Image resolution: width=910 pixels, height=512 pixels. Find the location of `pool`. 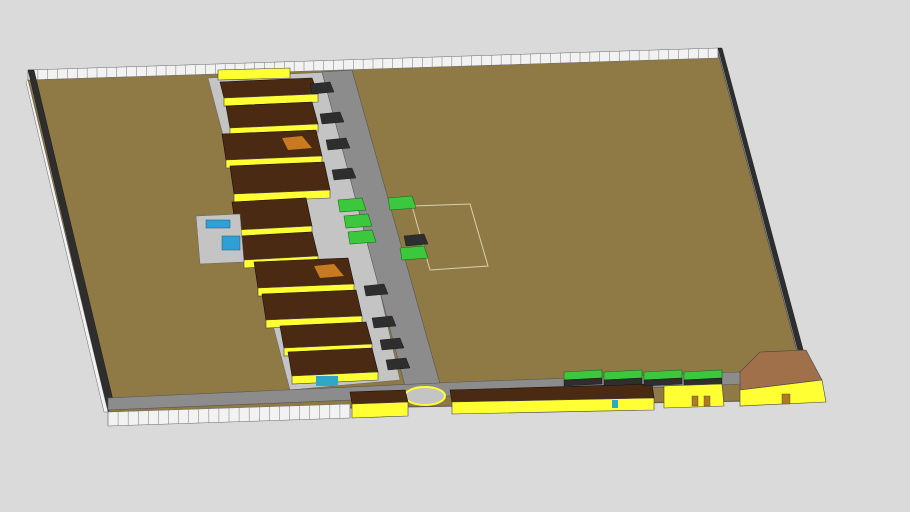

pool is located at coordinates (231, 243).